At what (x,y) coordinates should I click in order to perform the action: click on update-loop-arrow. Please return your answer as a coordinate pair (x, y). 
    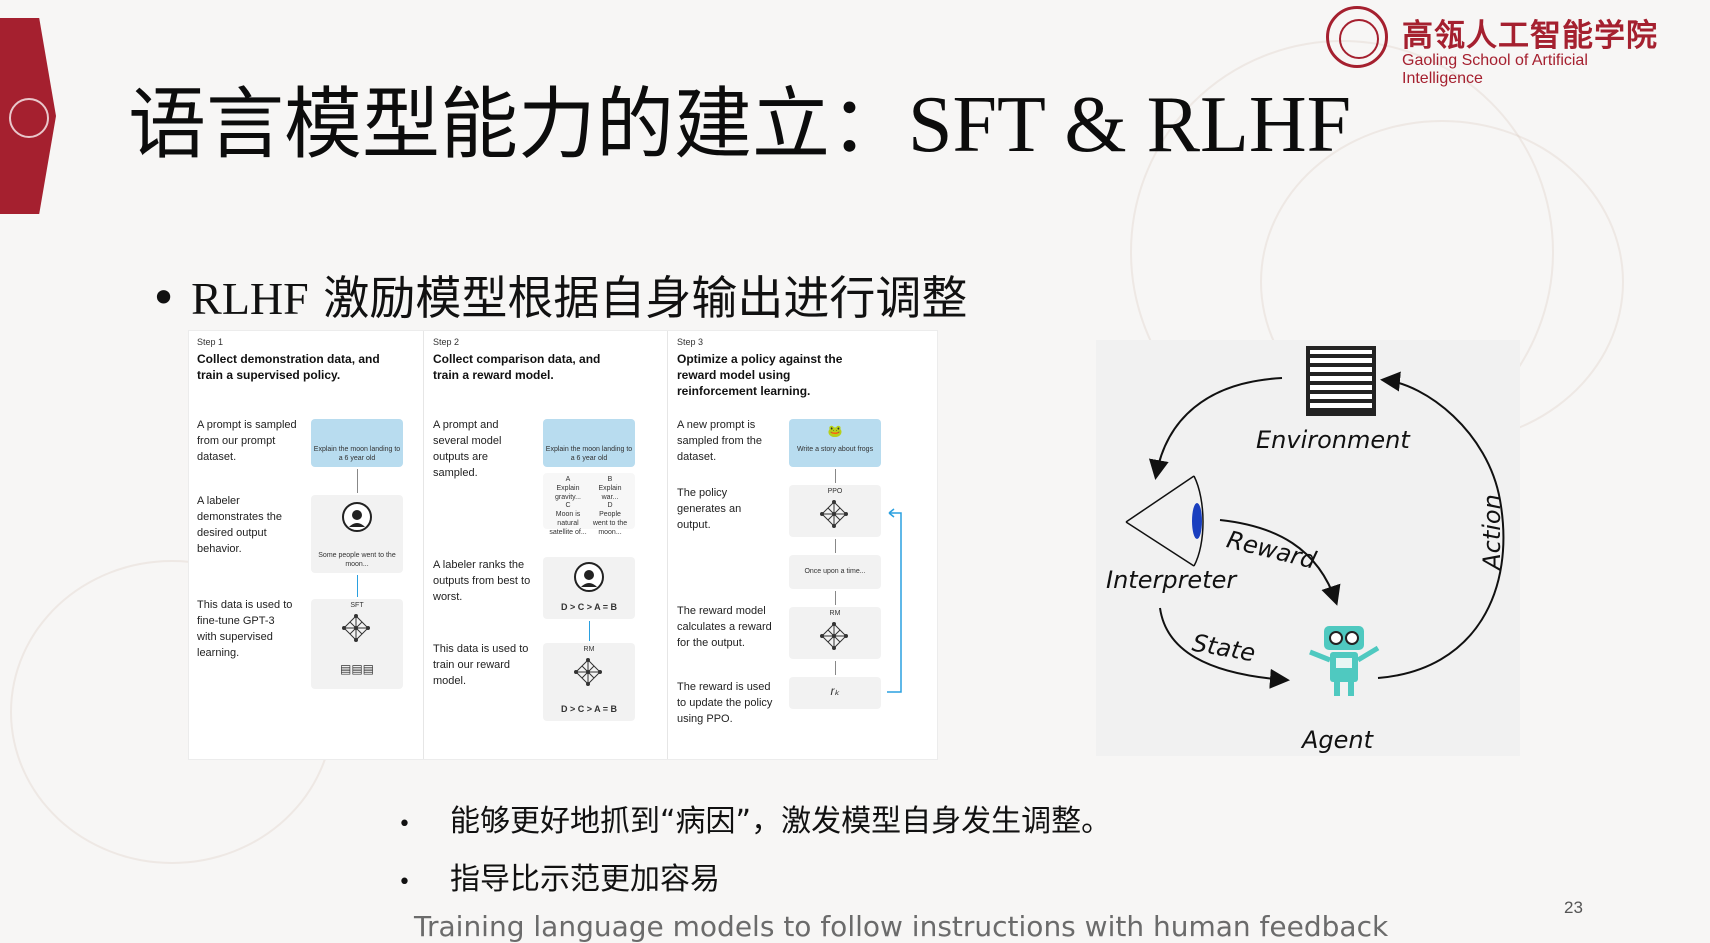
    Looking at the image, I should click on (894, 600).